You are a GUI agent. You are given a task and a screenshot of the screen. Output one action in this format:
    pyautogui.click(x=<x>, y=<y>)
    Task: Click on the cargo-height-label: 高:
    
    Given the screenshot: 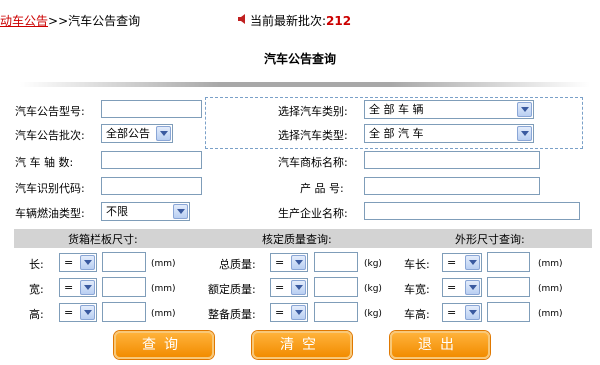 What is the action you would take?
    pyautogui.click(x=36, y=314)
    